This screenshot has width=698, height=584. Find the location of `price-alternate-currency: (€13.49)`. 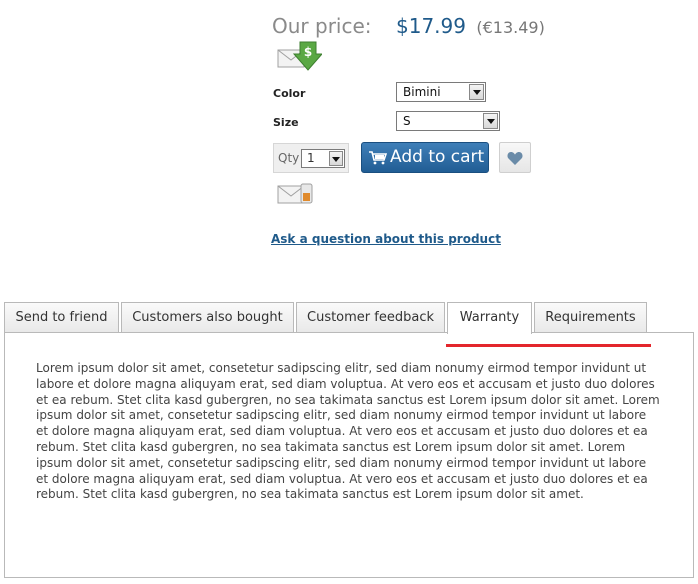

price-alternate-currency: (€13.49) is located at coordinates (510, 27).